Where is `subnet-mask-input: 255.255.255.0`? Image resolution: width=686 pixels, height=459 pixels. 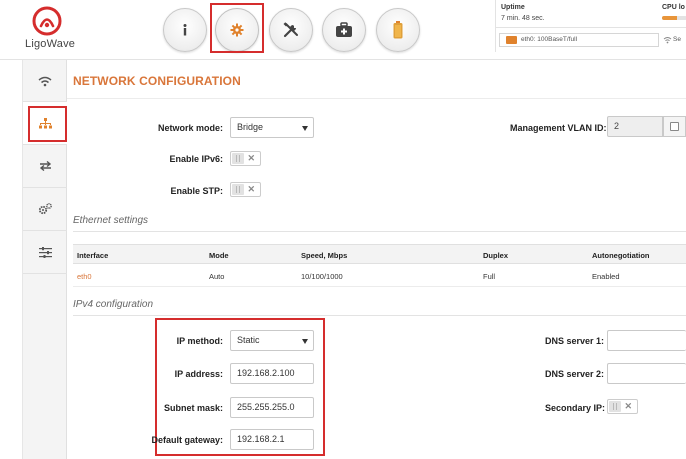 subnet-mask-input: 255.255.255.0 is located at coordinates (272, 407).